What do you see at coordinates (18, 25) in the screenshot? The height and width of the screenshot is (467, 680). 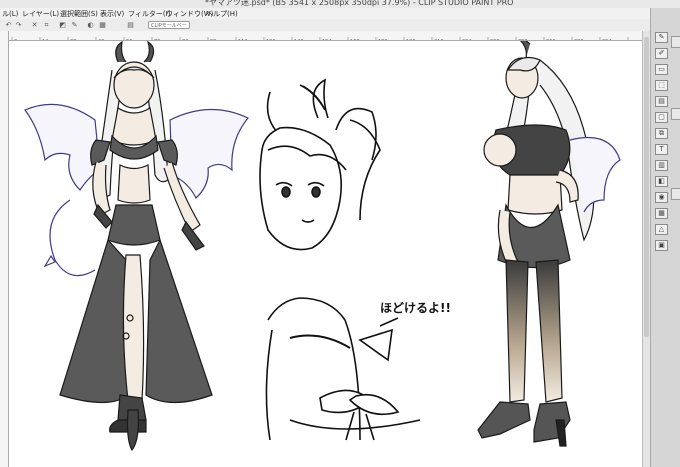 I see `redo-icon: ↷` at bounding box center [18, 25].